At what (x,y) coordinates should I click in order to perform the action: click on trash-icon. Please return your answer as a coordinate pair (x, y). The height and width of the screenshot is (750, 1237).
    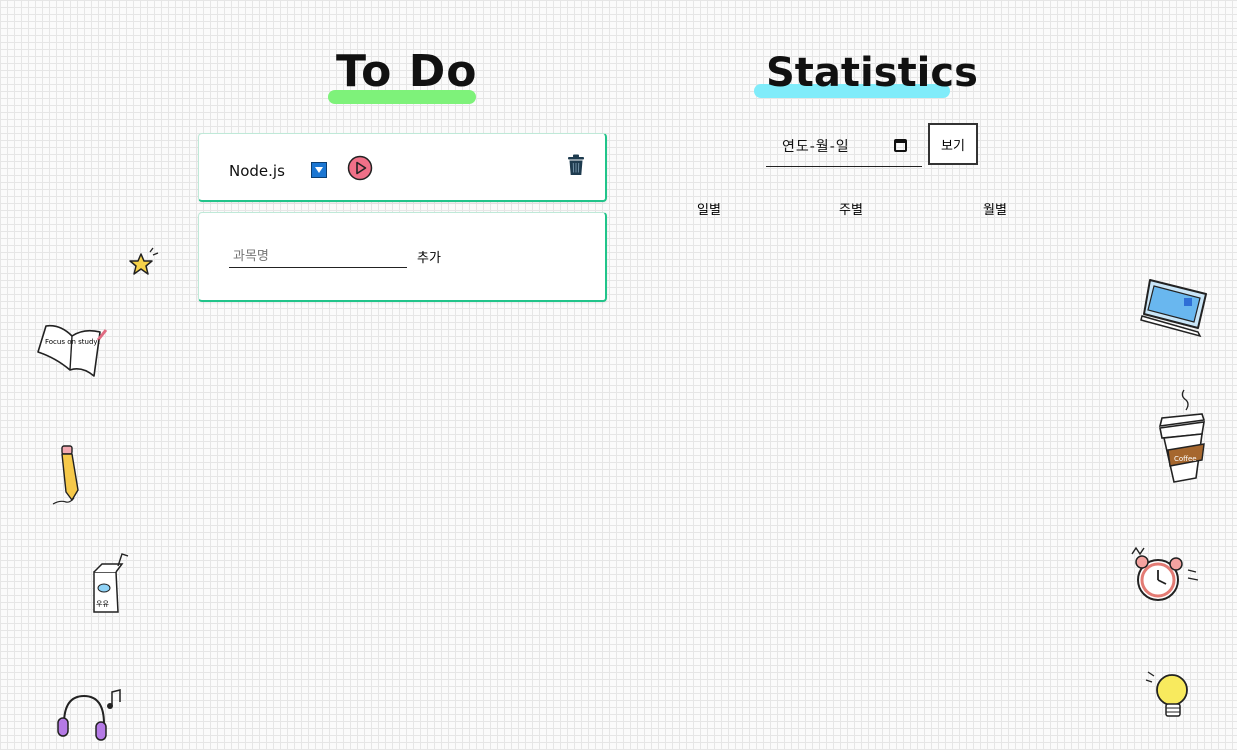
    Looking at the image, I should click on (576, 167).